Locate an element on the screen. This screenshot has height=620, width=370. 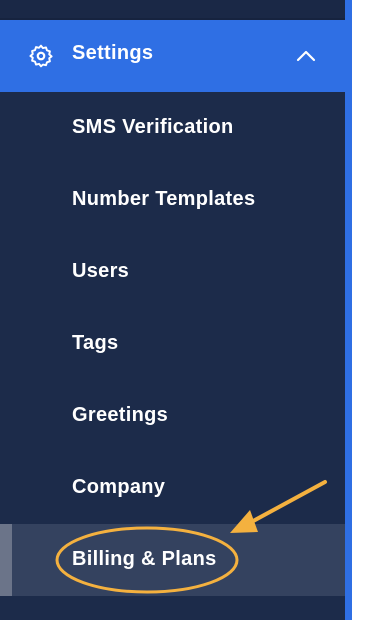
settings-label: Settings is located at coordinates (113, 53).